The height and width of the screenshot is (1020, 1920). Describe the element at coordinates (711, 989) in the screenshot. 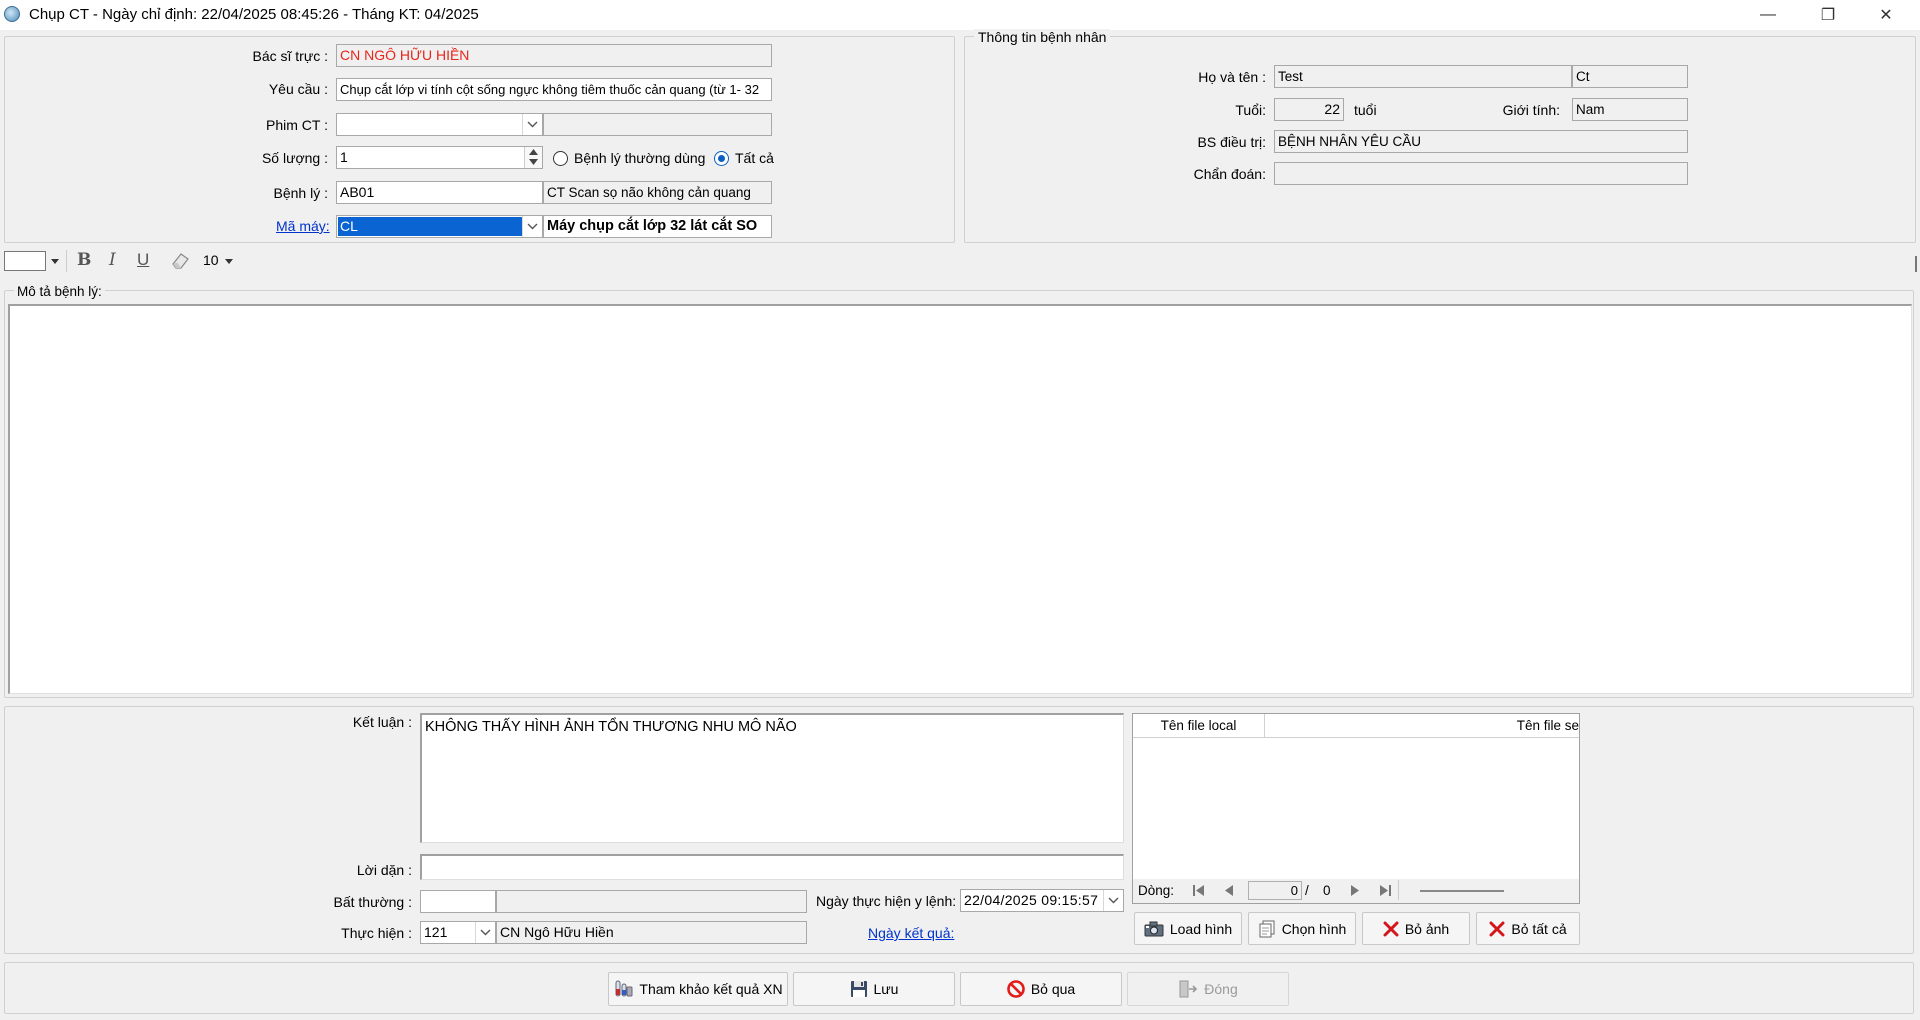

I see `reference-results-label: Tham khảo kết quả XN` at that location.